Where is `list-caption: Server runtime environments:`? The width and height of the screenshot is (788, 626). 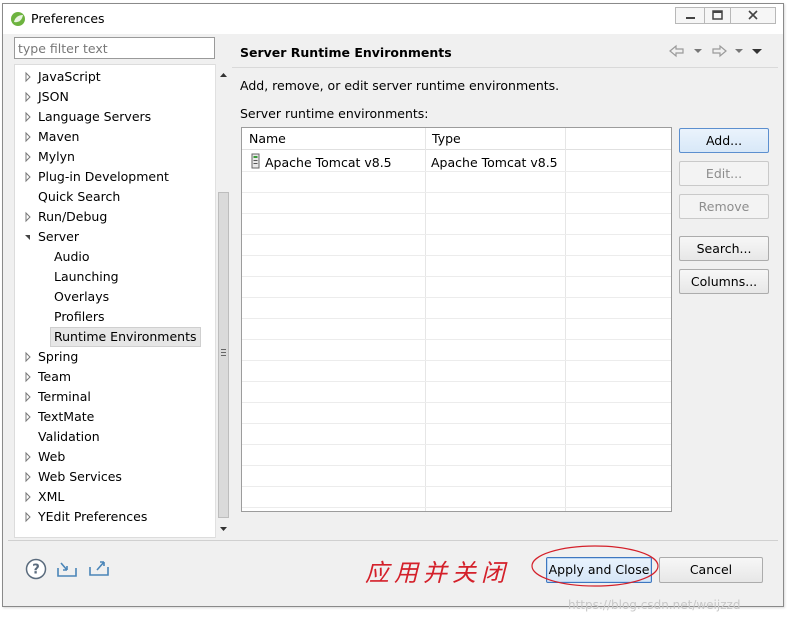 list-caption: Server runtime environments: is located at coordinates (334, 113).